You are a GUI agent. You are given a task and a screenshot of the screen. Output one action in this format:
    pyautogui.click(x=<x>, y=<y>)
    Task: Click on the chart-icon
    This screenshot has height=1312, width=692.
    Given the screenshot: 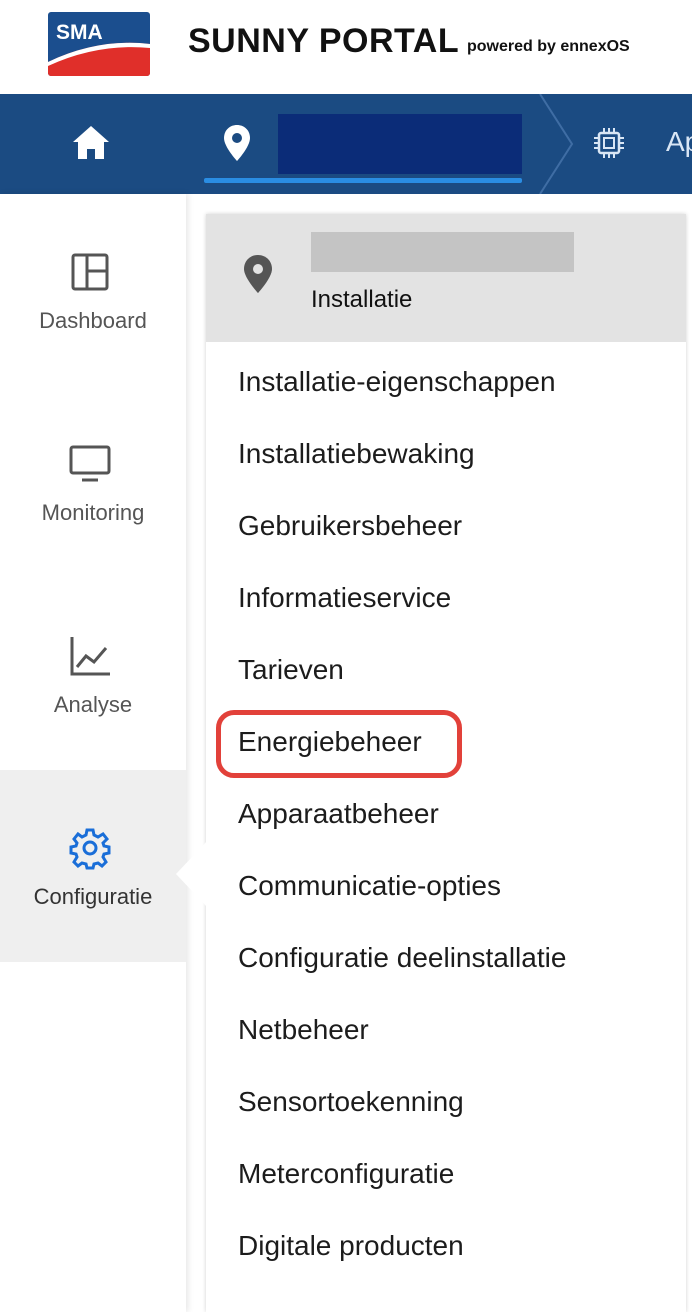 What is the action you would take?
    pyautogui.click(x=90, y=656)
    